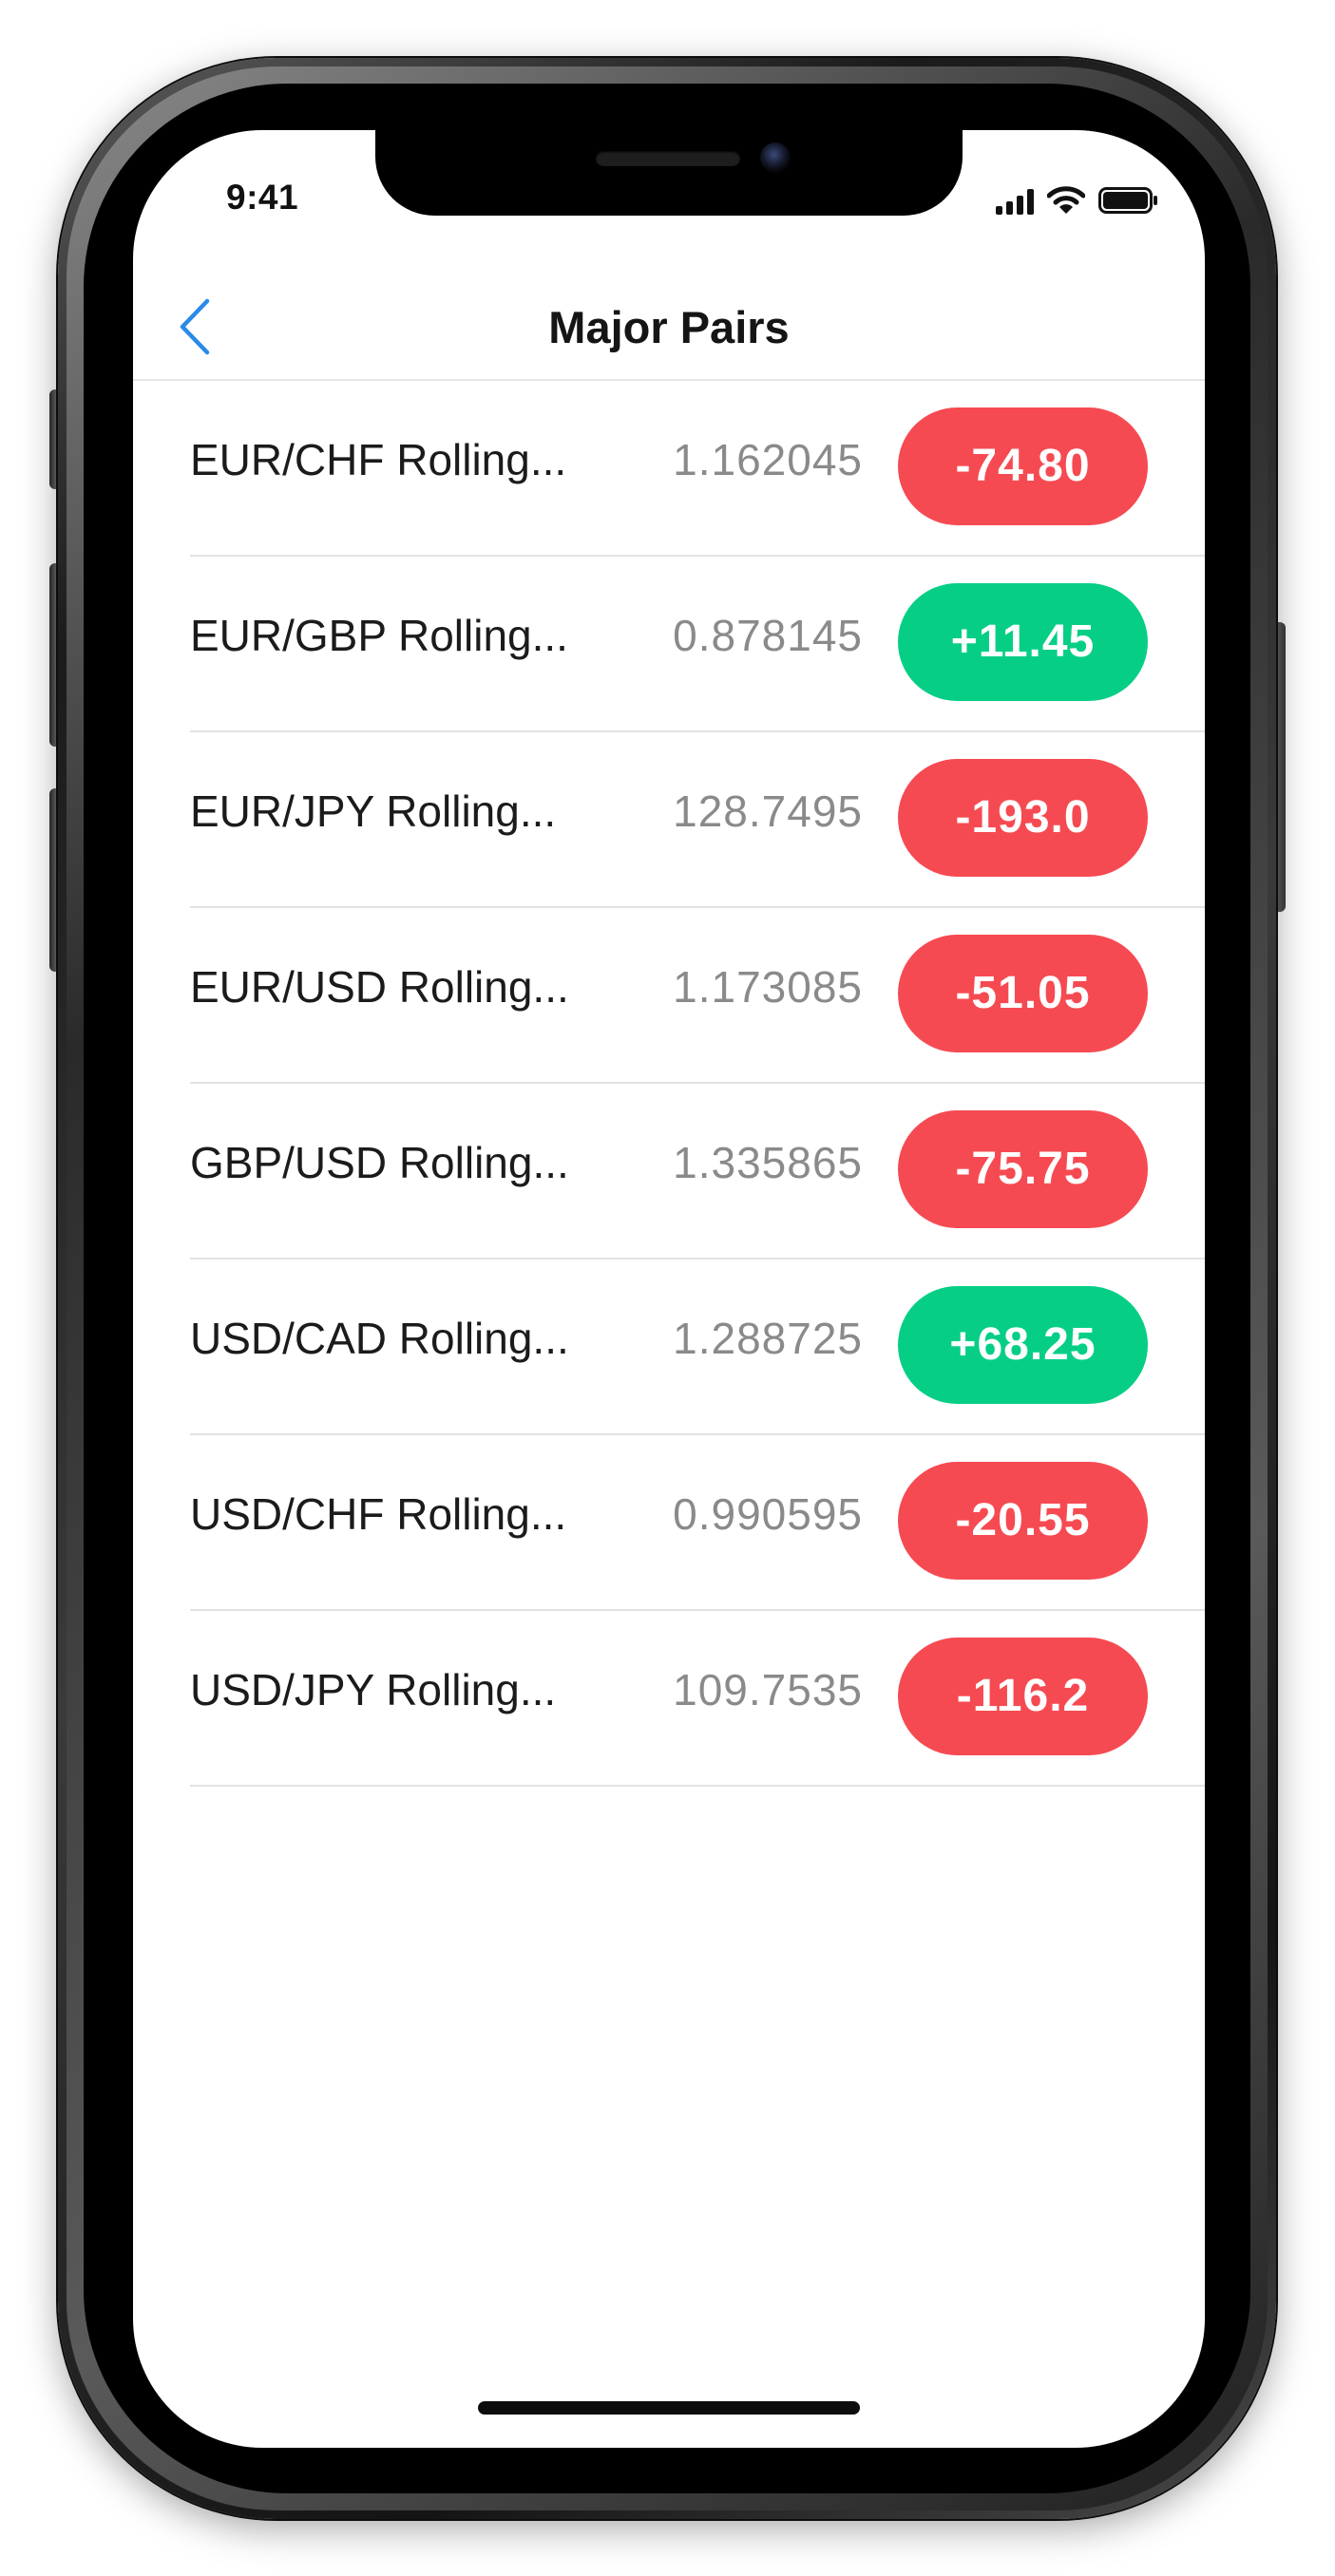 The width and height of the screenshot is (1335, 2576). What do you see at coordinates (1023, 994) in the screenshot?
I see `change-badge: -51.05` at bounding box center [1023, 994].